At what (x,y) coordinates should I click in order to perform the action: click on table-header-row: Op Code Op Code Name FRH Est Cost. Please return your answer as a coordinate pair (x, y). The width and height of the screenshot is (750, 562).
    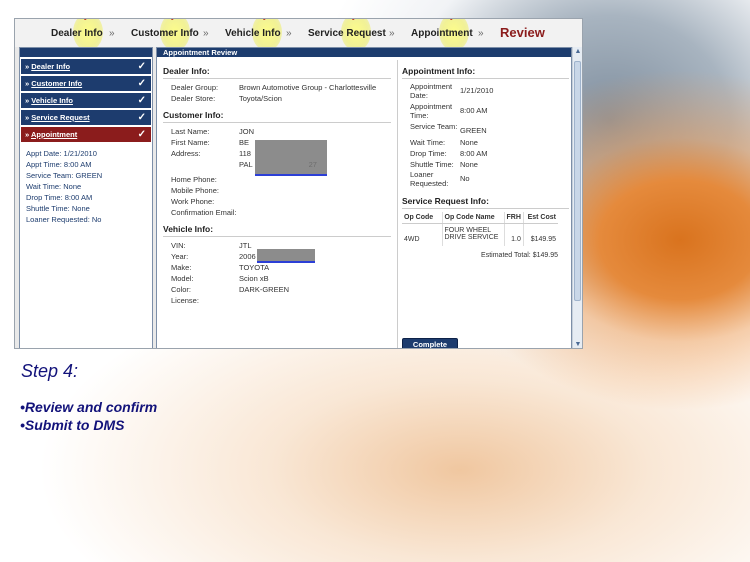
    Looking at the image, I should click on (480, 218).